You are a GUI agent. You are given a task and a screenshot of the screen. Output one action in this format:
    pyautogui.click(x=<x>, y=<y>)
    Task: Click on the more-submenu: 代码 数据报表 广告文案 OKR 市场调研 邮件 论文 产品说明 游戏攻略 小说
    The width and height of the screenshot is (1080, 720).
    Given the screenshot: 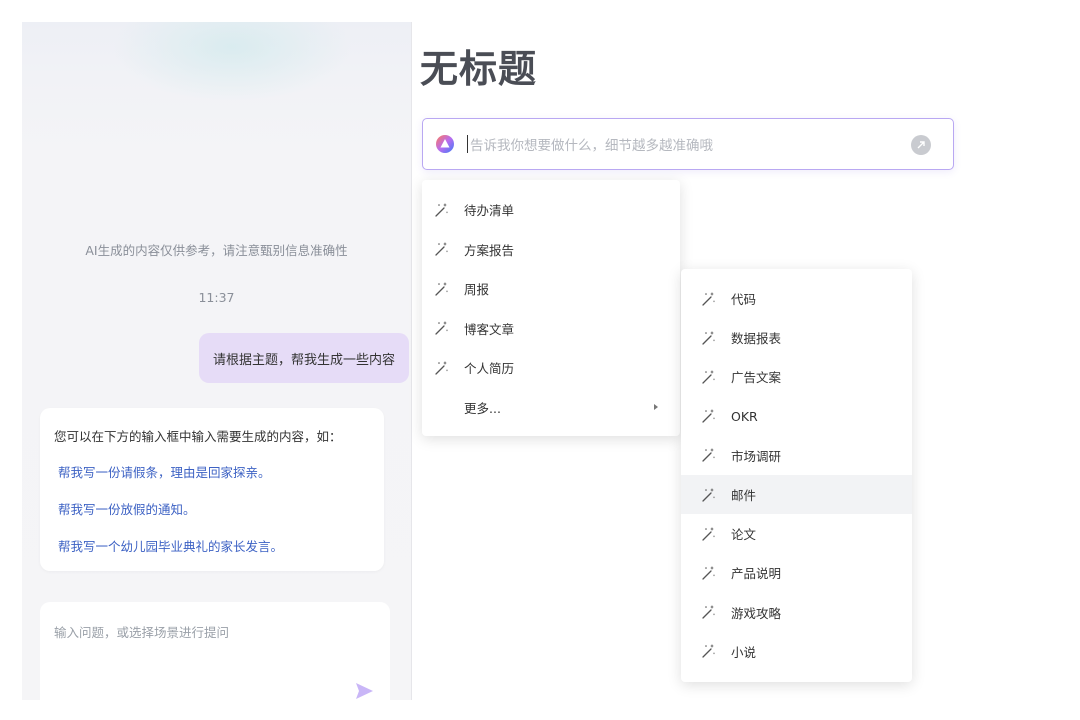 What is the action you would take?
    pyautogui.click(x=796, y=475)
    